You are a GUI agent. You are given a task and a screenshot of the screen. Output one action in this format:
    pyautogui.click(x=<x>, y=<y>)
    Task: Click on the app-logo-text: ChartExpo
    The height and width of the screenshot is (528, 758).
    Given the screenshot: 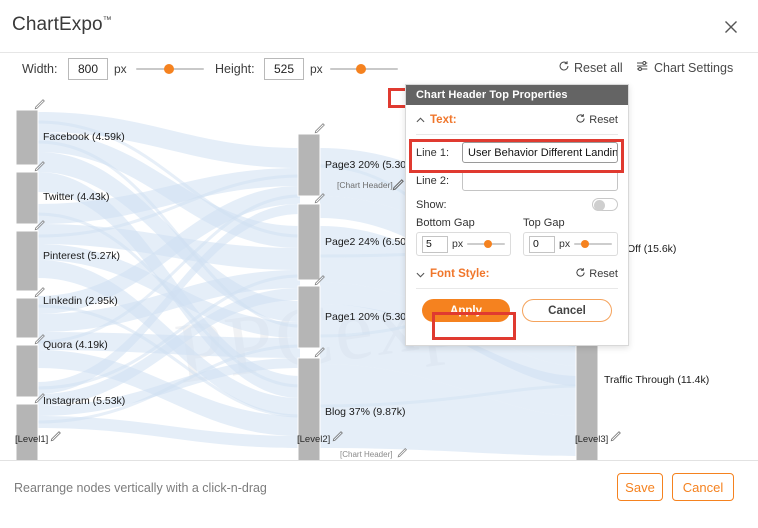 What is the action you would take?
    pyautogui.click(x=57, y=24)
    